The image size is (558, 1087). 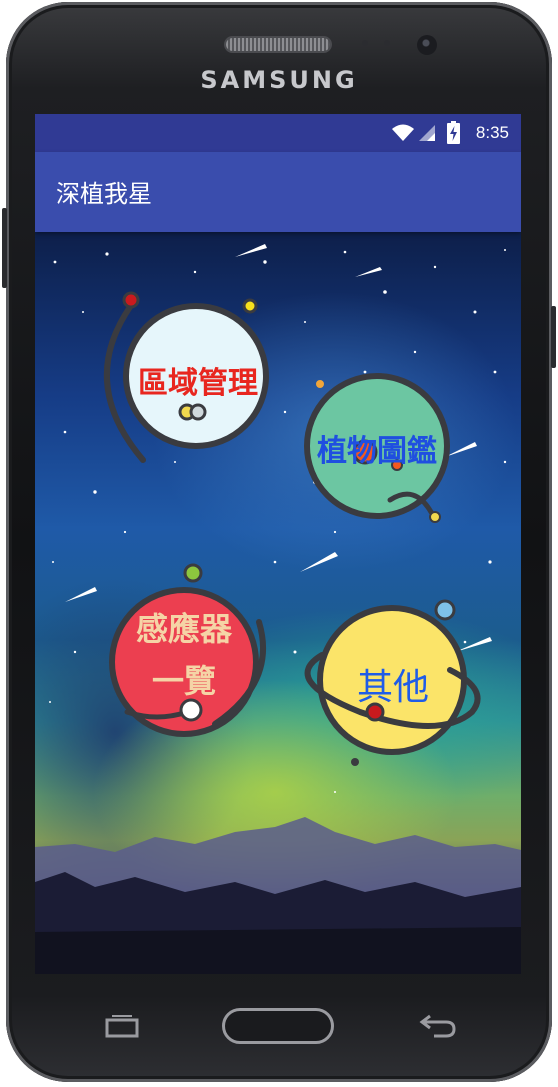 I want to click on front-camera, so click(x=427, y=45).